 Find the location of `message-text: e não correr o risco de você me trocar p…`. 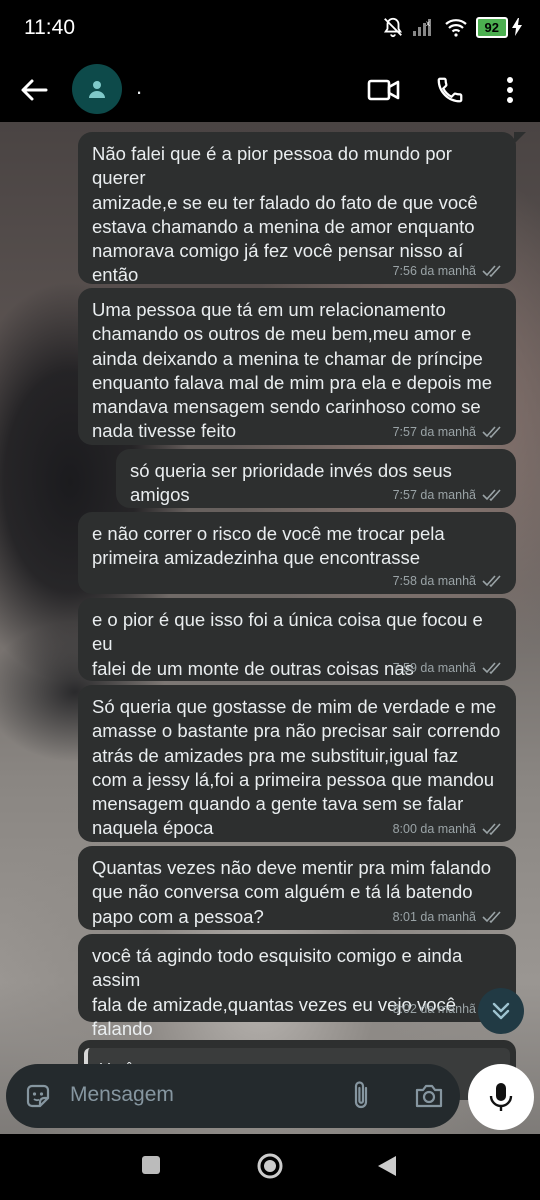

message-text: e não correr o risco de você me trocar p… is located at coordinates (268, 546).